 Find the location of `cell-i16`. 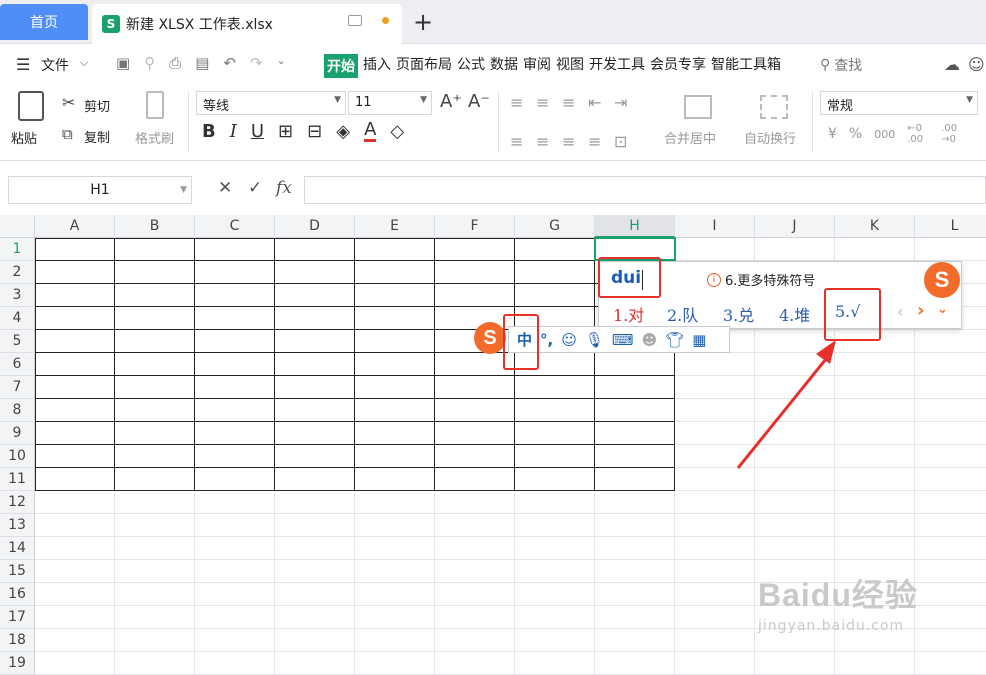

cell-i16 is located at coordinates (715, 594).